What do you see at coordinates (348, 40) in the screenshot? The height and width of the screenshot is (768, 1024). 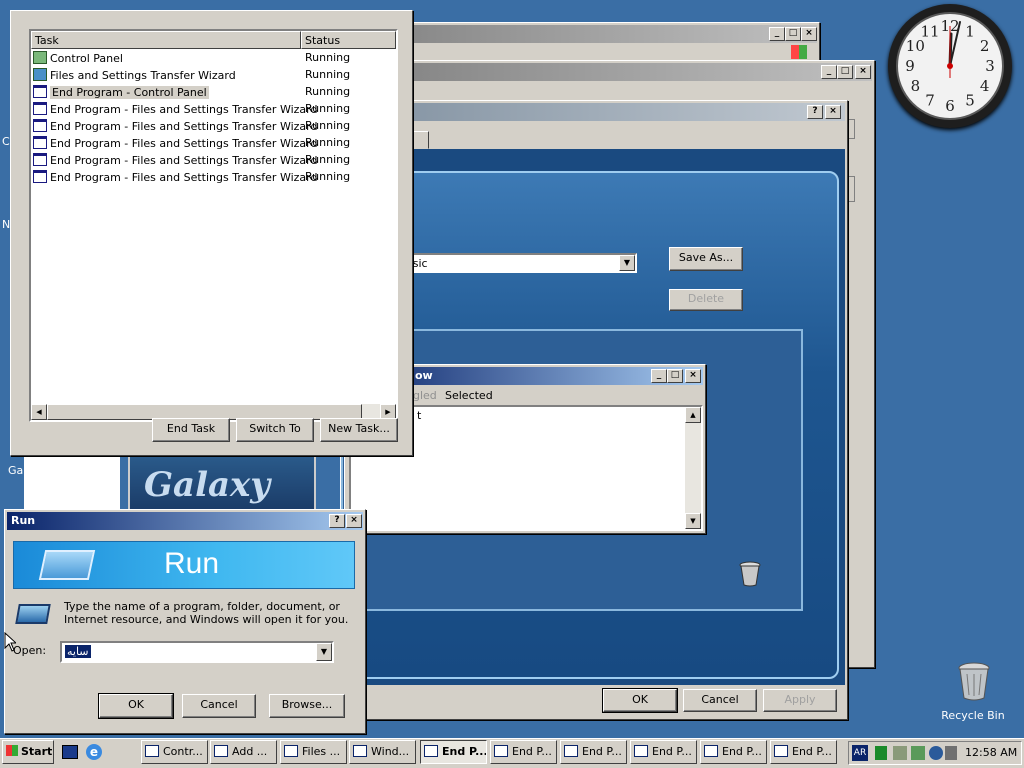 I see `column-header-status: Status` at bounding box center [348, 40].